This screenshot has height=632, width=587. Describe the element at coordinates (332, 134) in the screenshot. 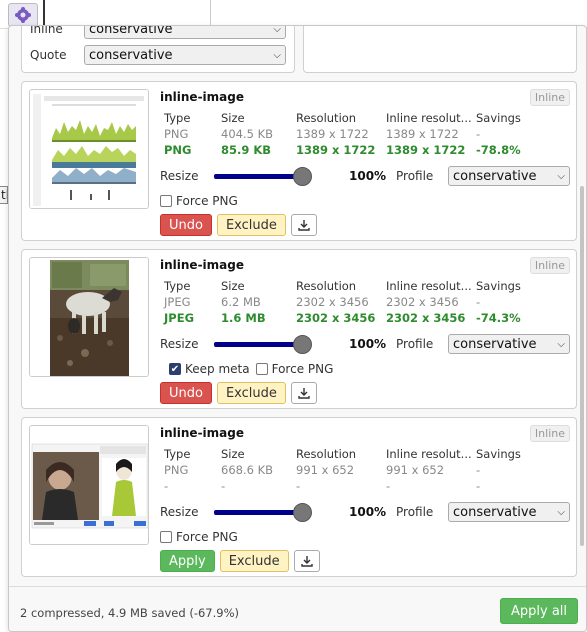

I see `original-resolution: 1389 x 1722` at that location.